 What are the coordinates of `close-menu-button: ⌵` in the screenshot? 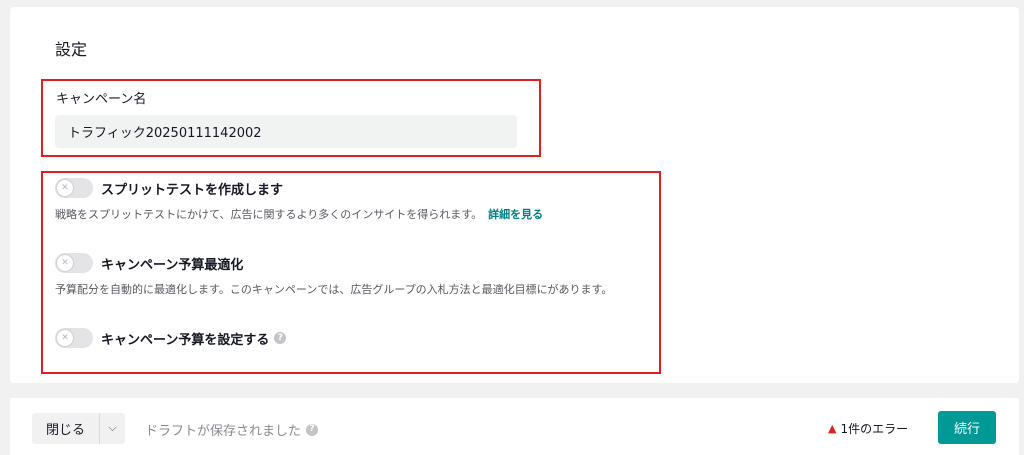 It's located at (112, 428).